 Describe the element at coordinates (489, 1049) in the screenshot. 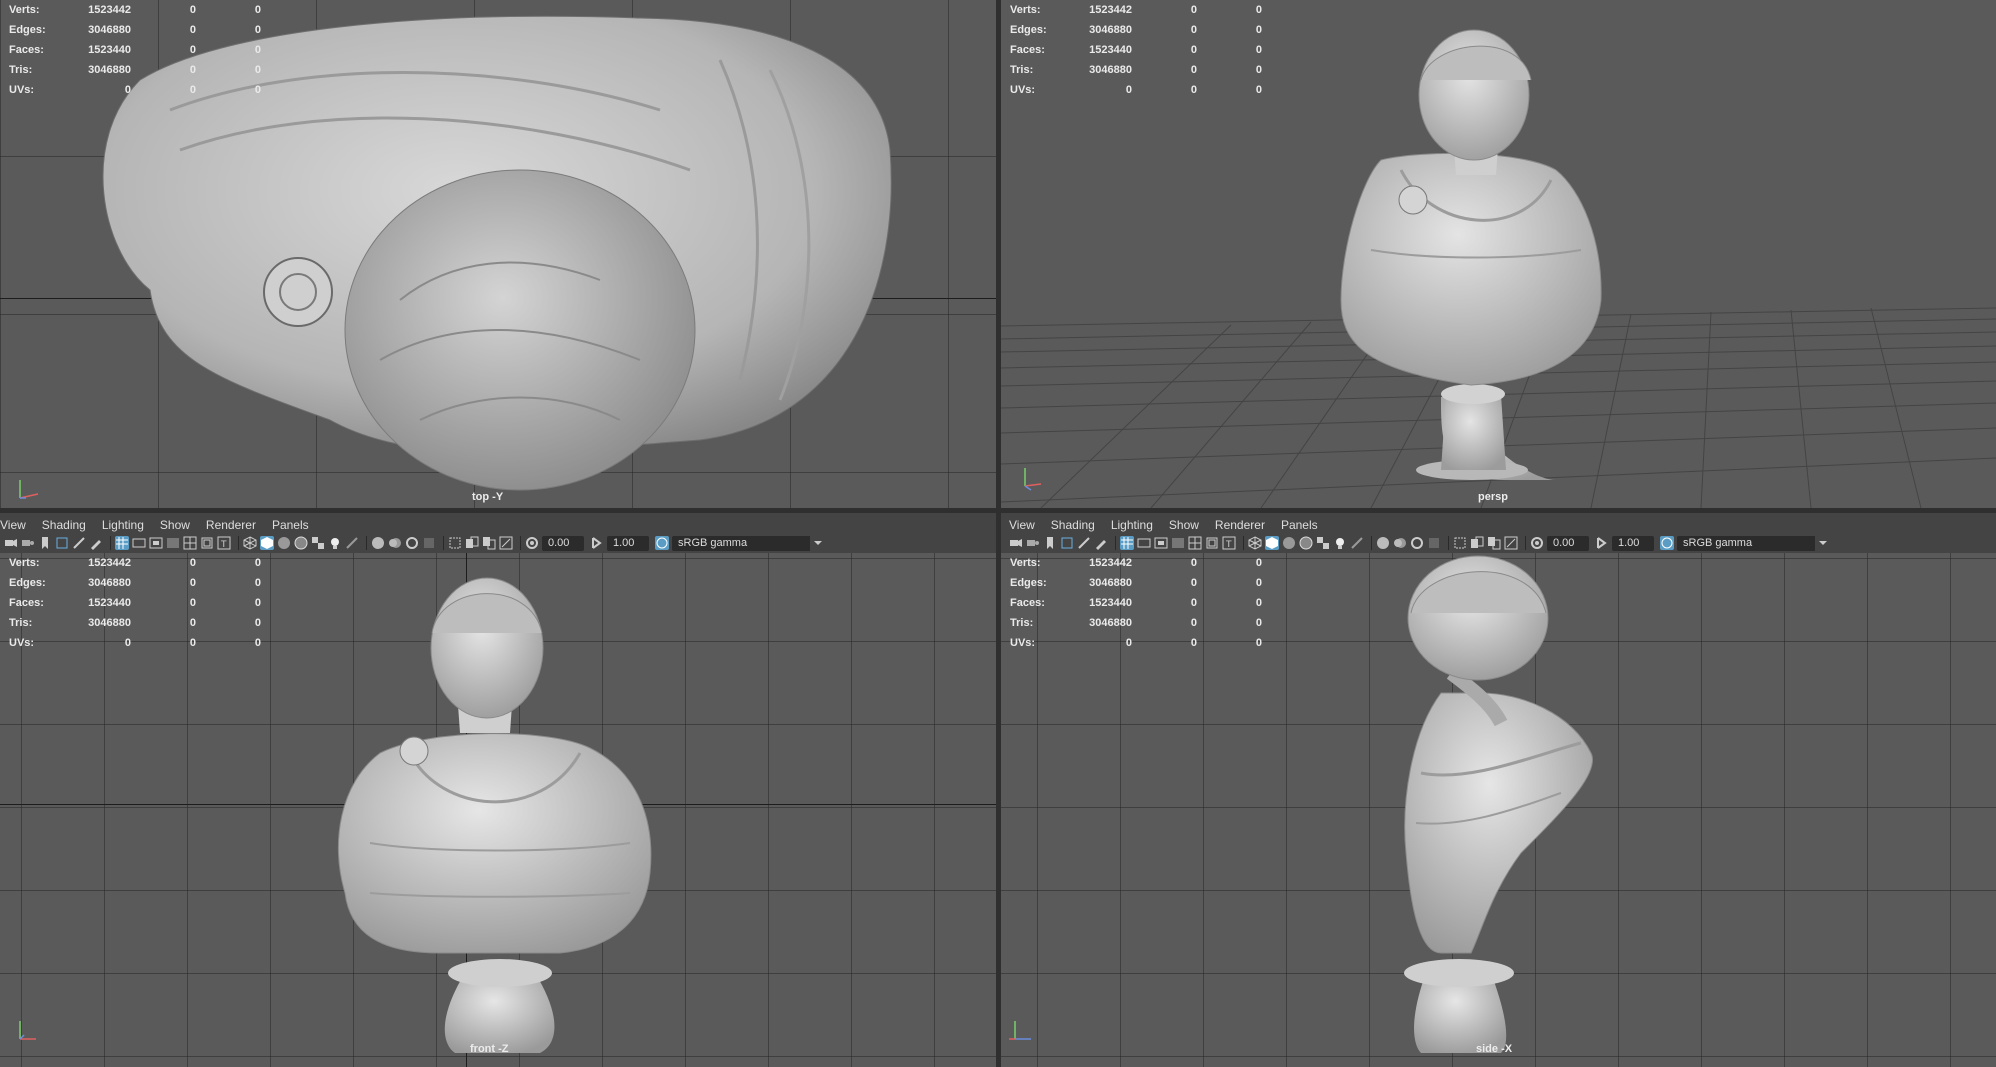

I see `camera-label-front: front -Z` at that location.